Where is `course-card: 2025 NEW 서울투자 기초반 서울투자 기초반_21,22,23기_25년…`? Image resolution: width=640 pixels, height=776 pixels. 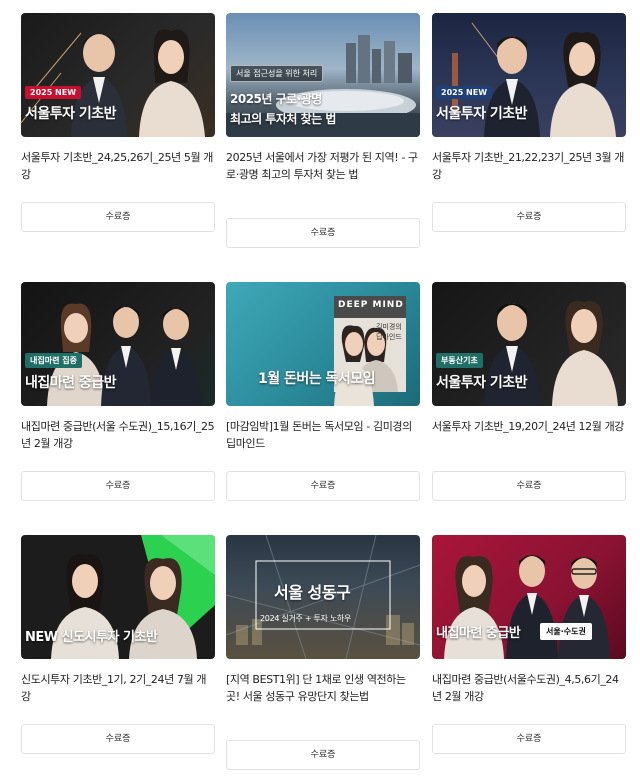 course-card: 2025 NEW 서울투자 기초반 서울투자 기초반_21,22,23기_25년… is located at coordinates (529, 122).